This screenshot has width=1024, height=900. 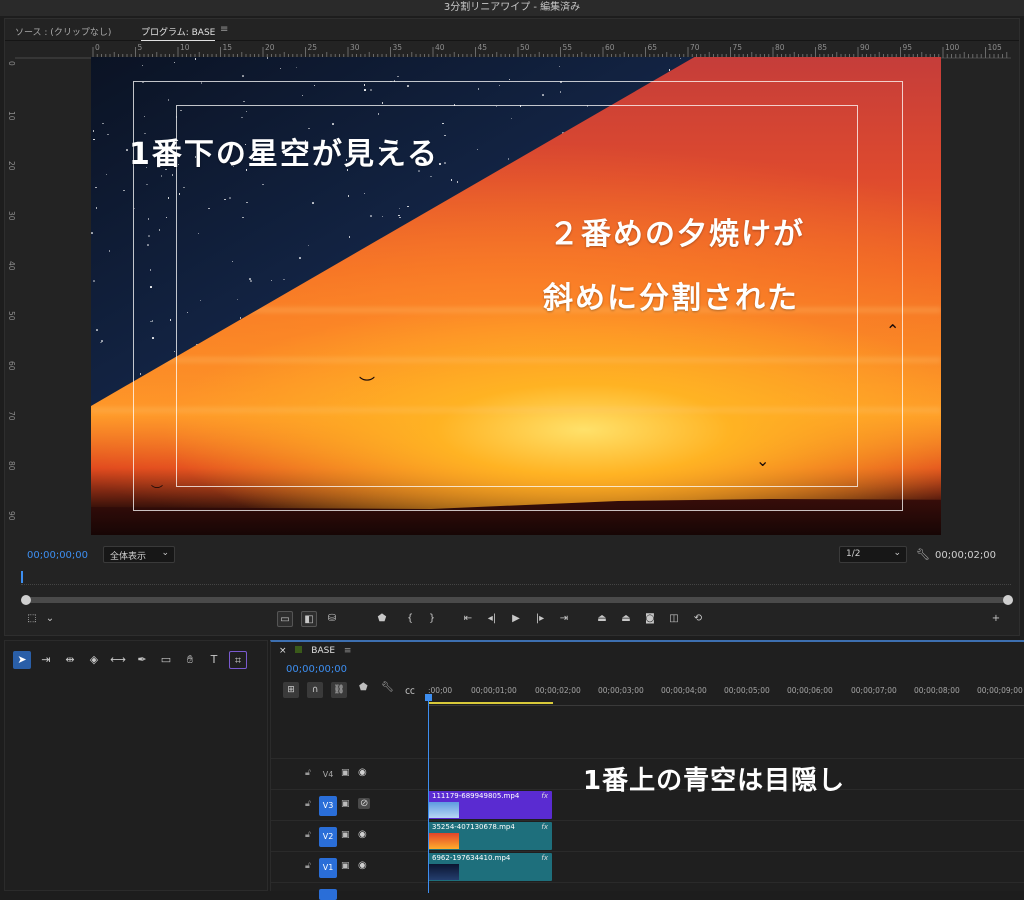 What do you see at coordinates (315, 651) in the screenshot?
I see `tab-sequence: × BASE ≡` at bounding box center [315, 651].